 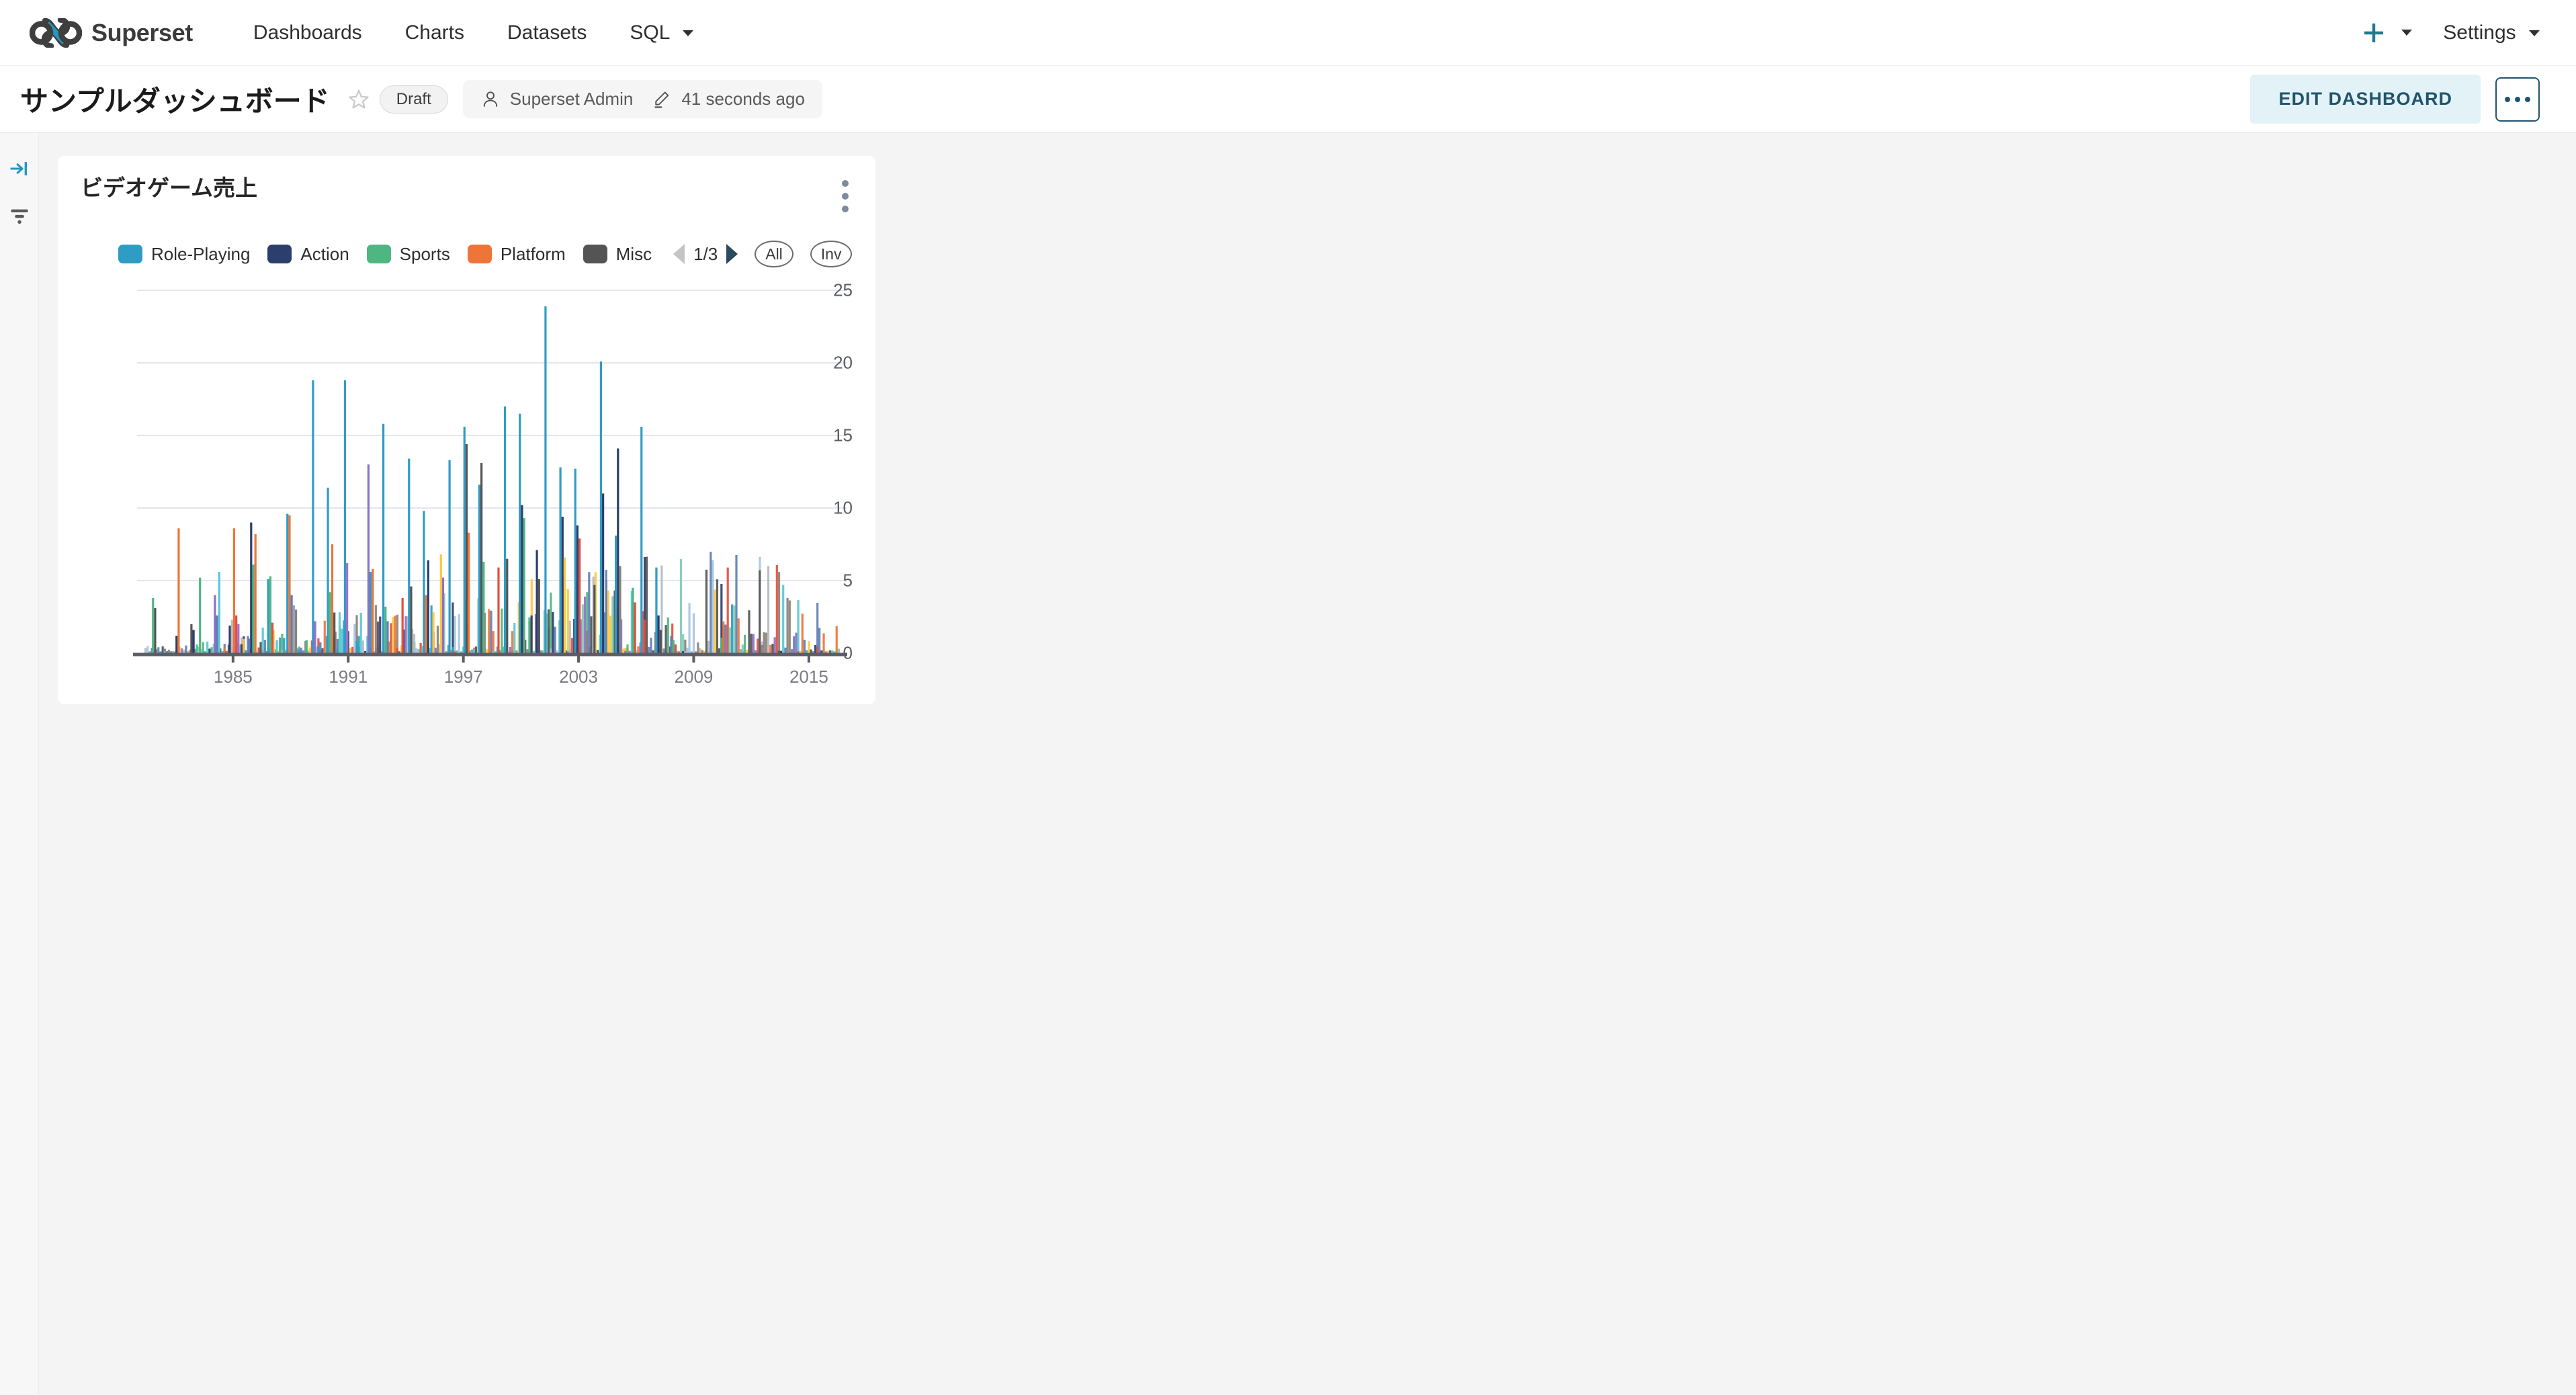 I want to click on star-outline-icon, so click(x=358, y=99).